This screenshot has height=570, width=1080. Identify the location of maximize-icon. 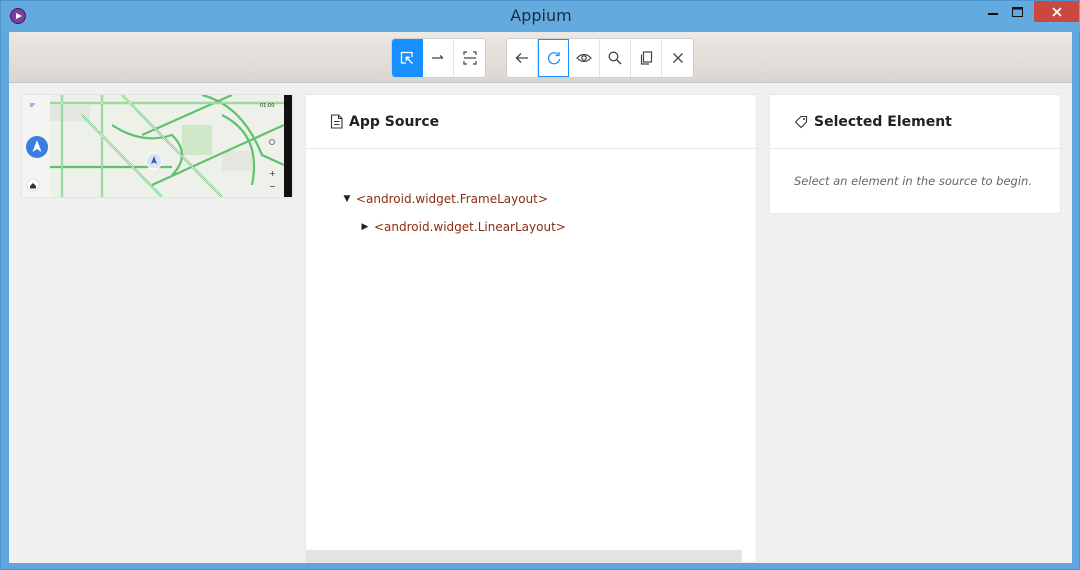
(1017, 11).